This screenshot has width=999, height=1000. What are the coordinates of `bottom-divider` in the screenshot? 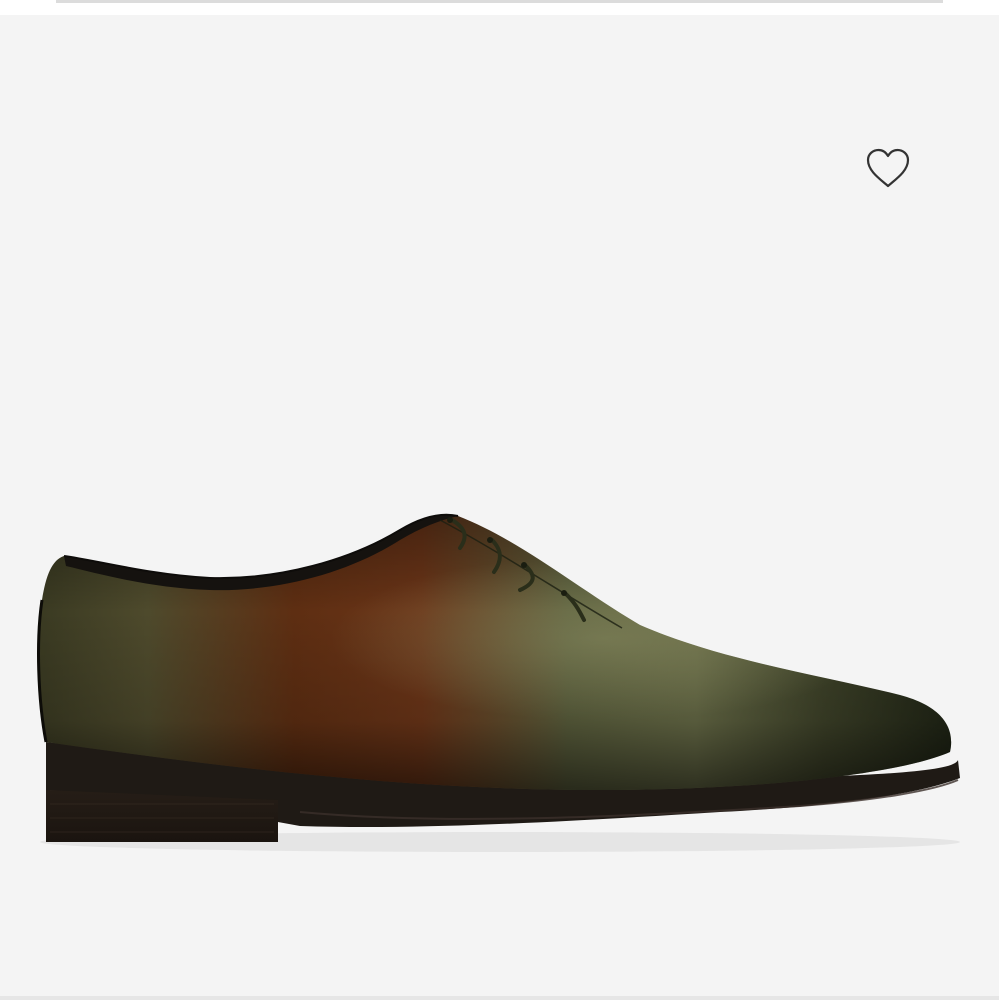 It's located at (499, 998).